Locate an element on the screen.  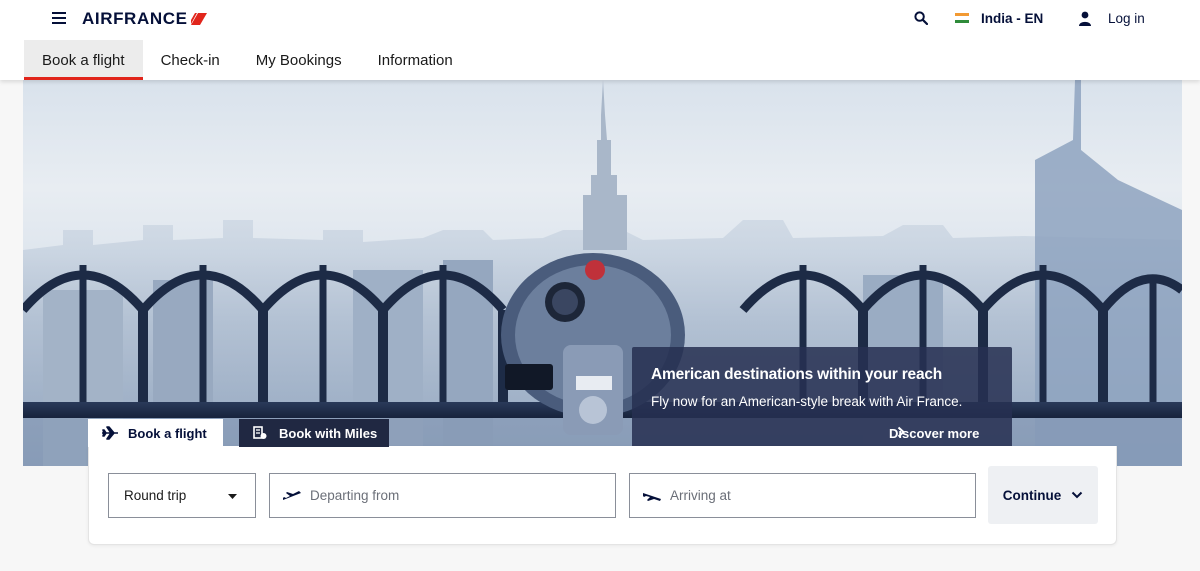
logo-stripe-icon is located at coordinates (198, 19).